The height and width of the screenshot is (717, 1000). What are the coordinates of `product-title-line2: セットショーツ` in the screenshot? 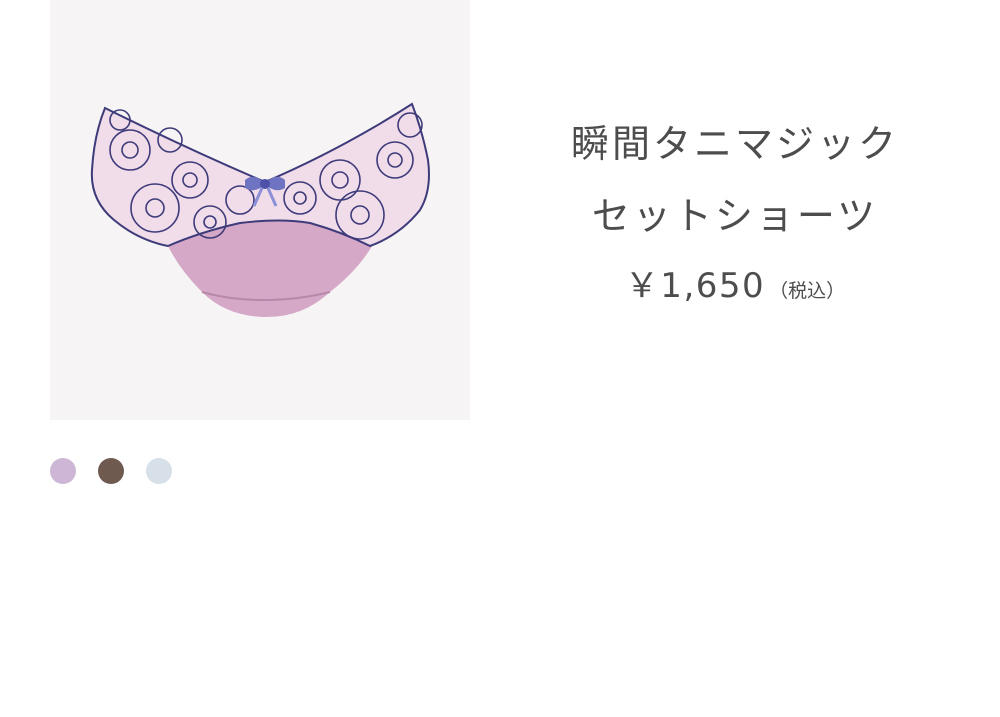 It's located at (735, 216).